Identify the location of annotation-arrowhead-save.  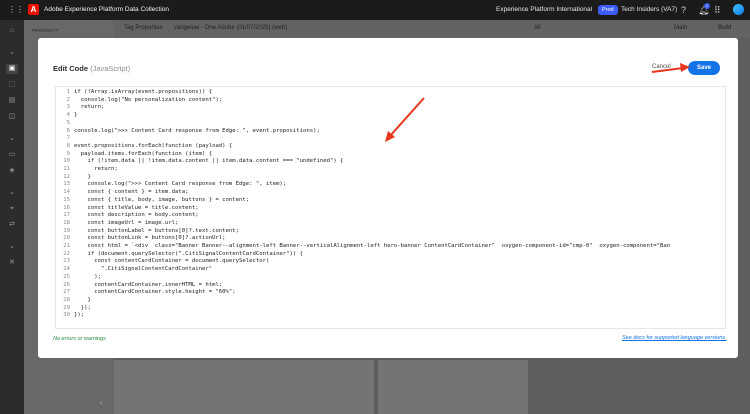
(685, 67).